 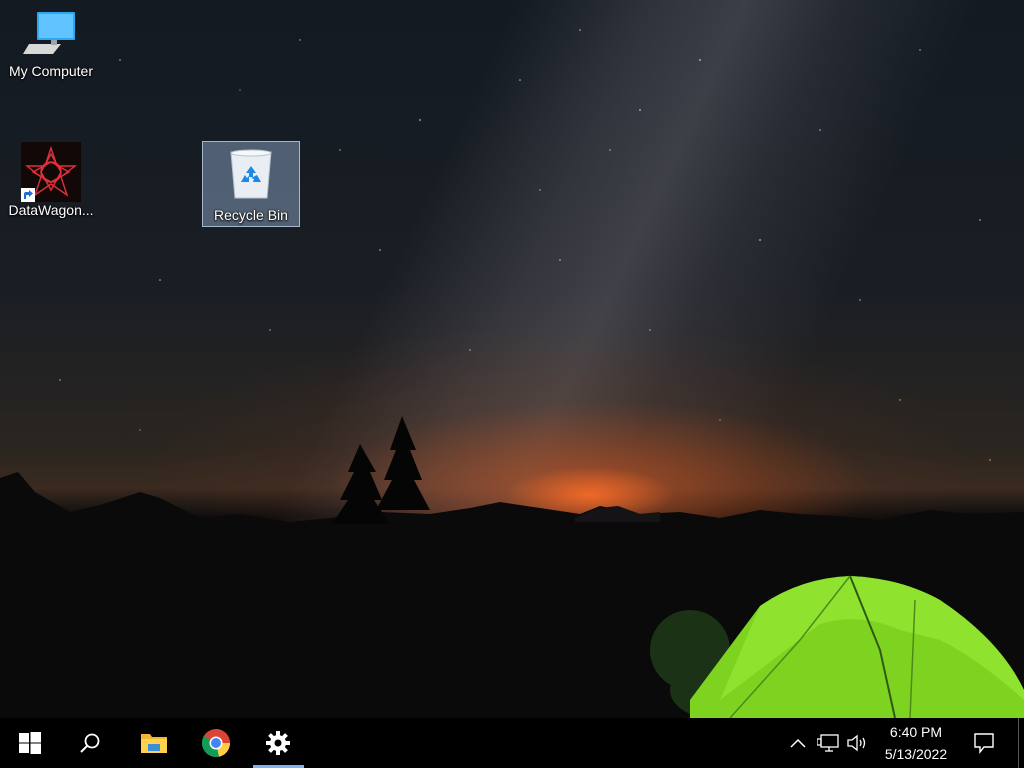 I want to click on notification-icon, so click(x=984, y=743).